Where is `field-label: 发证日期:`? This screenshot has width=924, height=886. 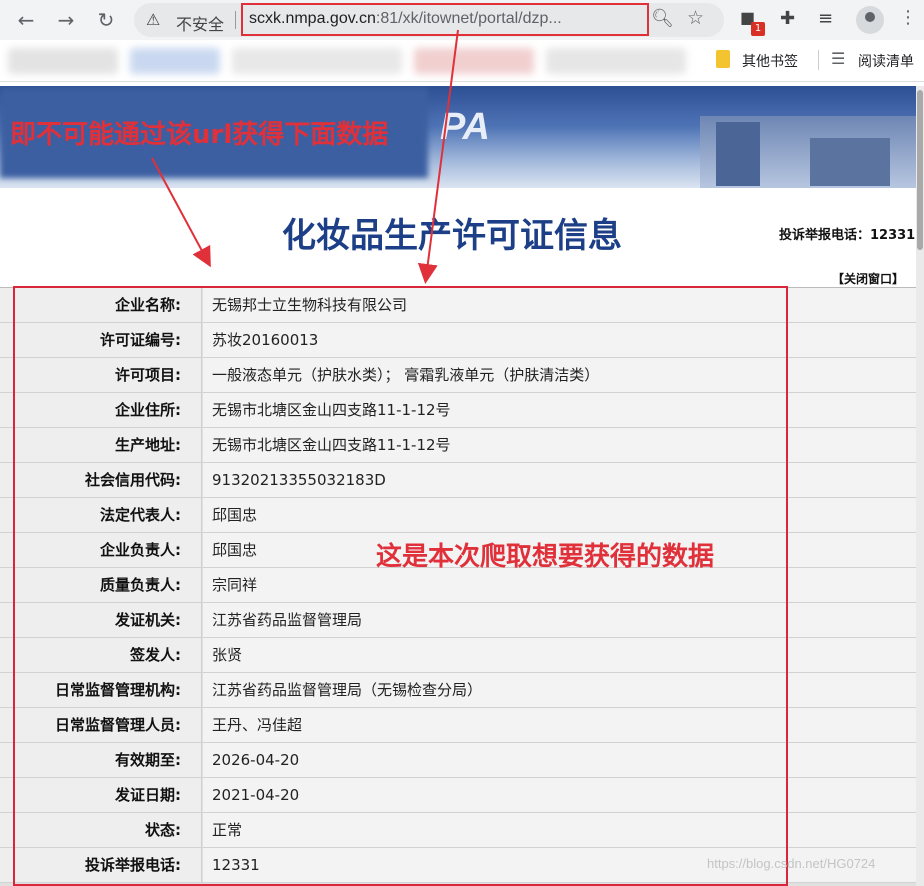 field-label: 发证日期: is located at coordinates (101, 795).